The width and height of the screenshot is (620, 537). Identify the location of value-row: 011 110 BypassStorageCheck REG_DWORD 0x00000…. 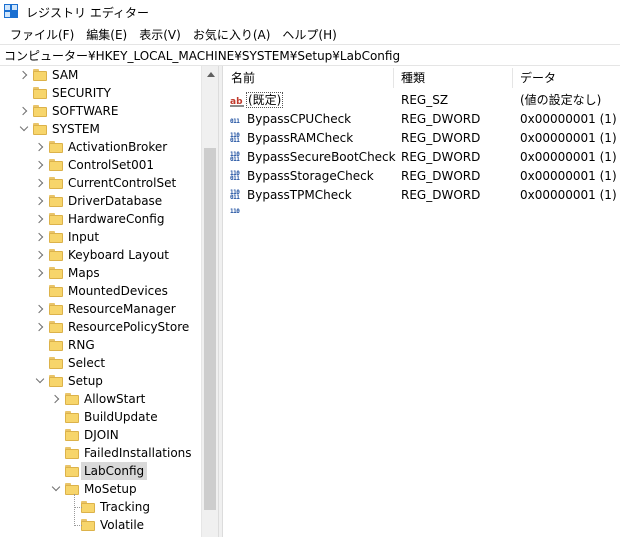
(421, 181).